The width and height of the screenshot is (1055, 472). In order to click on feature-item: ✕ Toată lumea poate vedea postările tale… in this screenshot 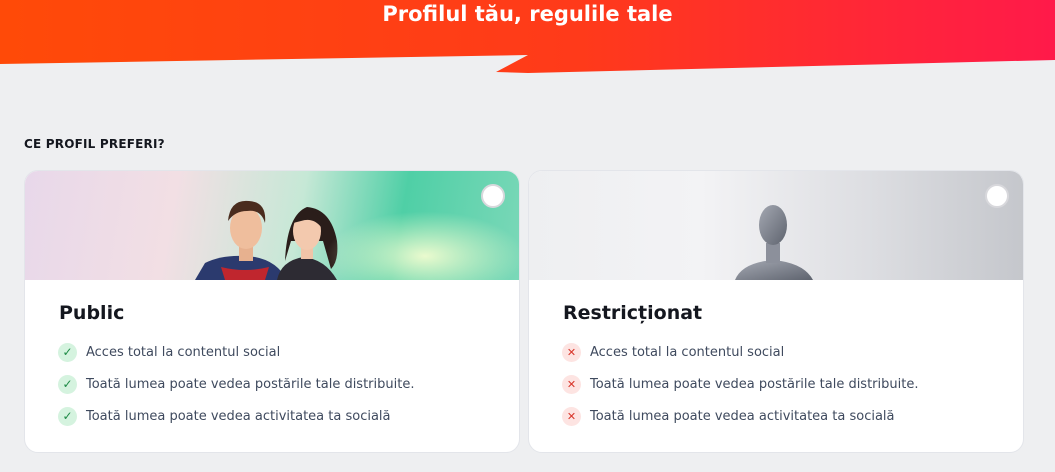, I will do `click(740, 384)`.